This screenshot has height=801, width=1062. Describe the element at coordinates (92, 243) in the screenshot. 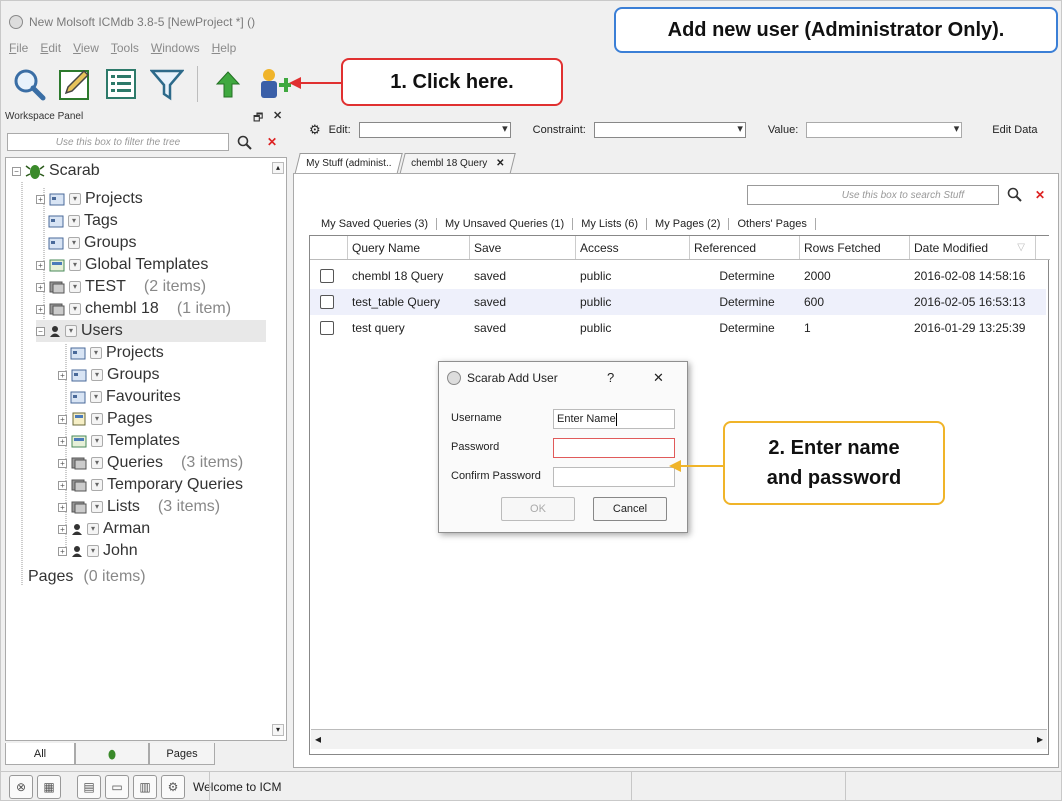

I see `tree-item-groups: ▾ Groups` at that location.